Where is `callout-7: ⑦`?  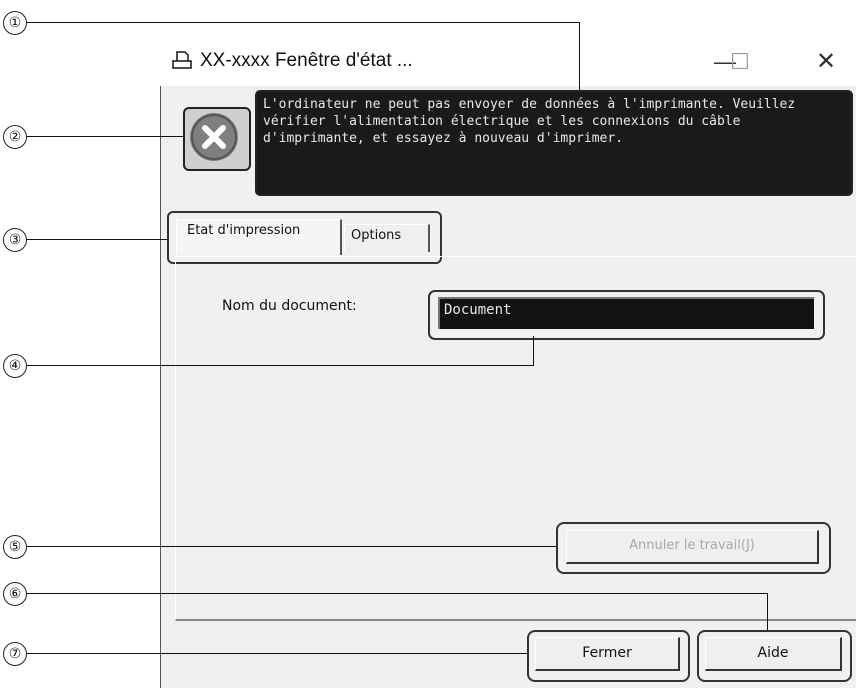
callout-7: ⑦ is located at coordinates (15, 654).